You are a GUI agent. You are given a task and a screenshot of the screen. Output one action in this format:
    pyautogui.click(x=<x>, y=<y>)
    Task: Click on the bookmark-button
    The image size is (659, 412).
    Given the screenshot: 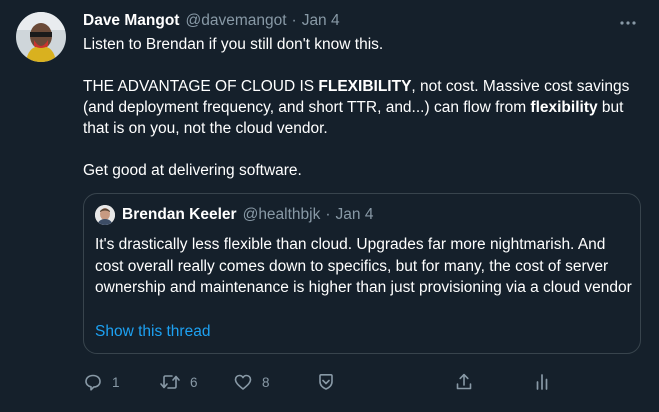 What is the action you would take?
    pyautogui.click(x=326, y=382)
    